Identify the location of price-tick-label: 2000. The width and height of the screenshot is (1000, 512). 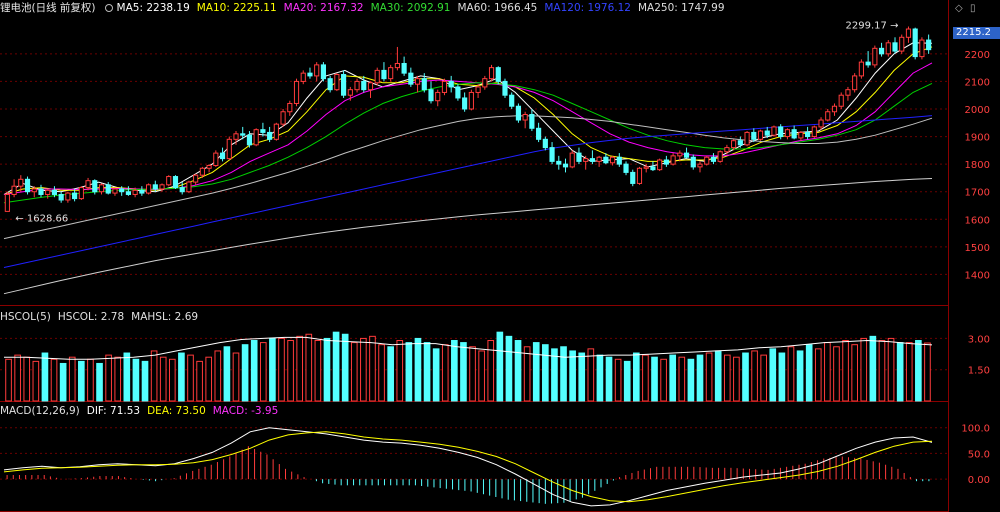
(977, 110).